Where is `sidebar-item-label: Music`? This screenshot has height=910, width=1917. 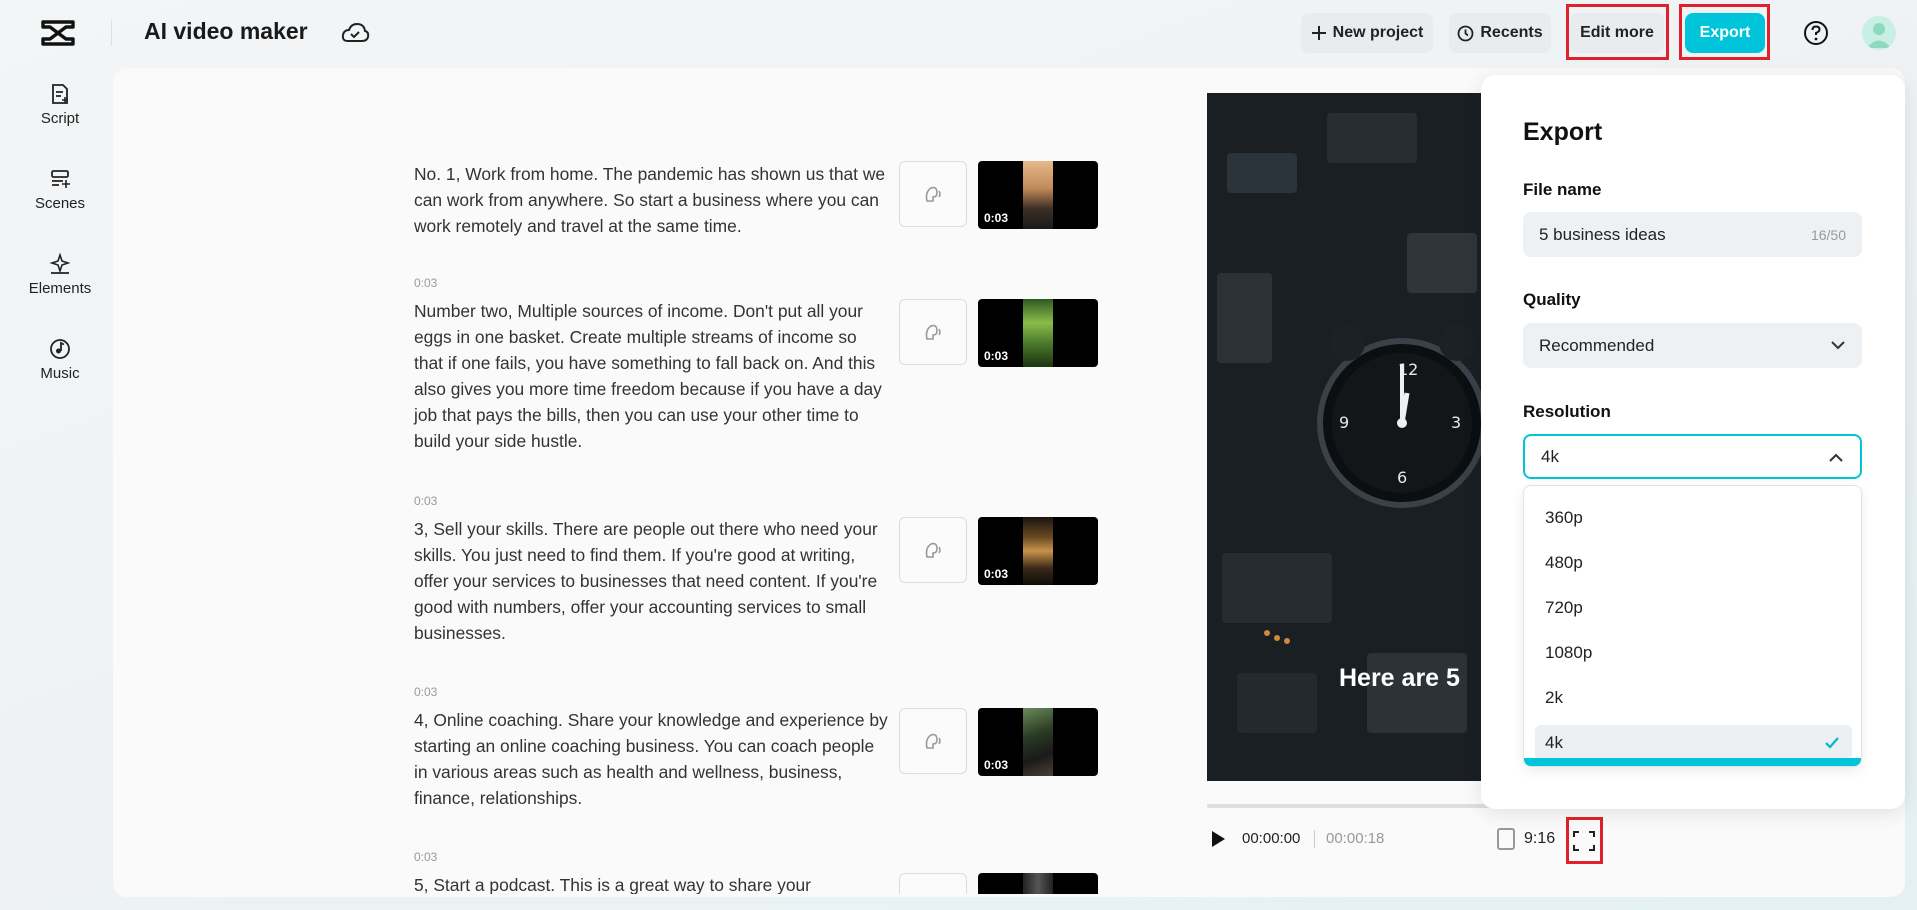 sidebar-item-label: Music is located at coordinates (60, 373).